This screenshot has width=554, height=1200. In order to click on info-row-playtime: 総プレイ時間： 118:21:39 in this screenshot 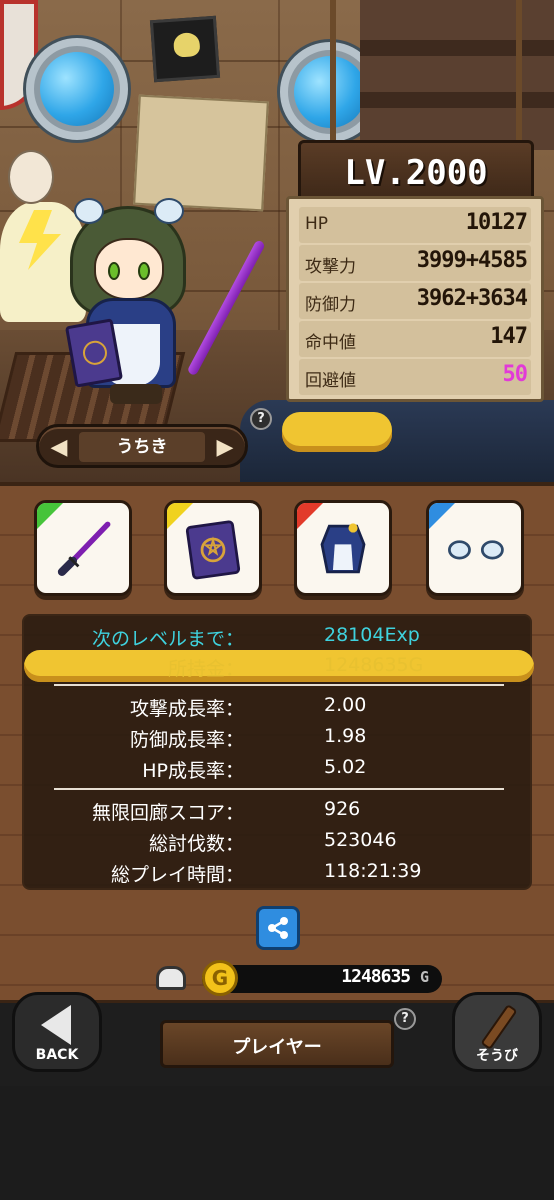, I will do `click(279, 872)`.